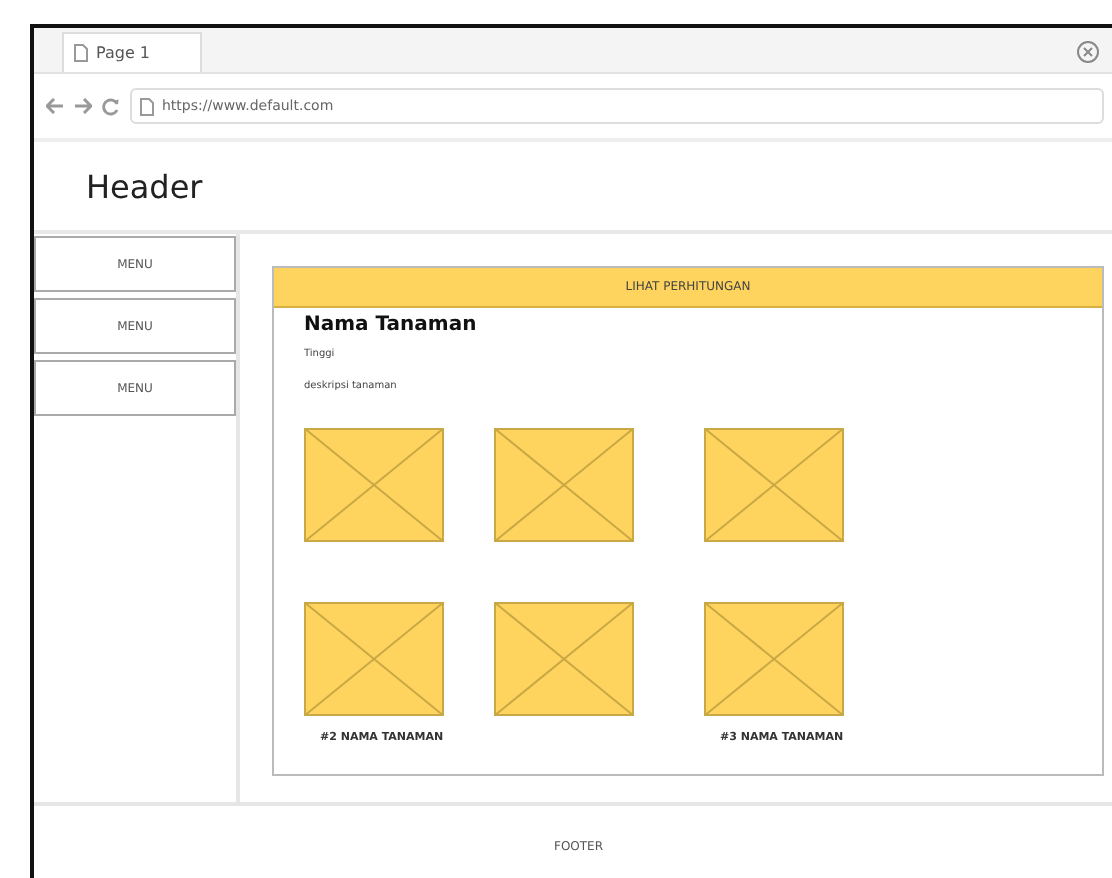 This screenshot has width=1112, height=878. Describe the element at coordinates (391, 325) in the screenshot. I see `plant-name-title: Nama Tanaman` at that location.